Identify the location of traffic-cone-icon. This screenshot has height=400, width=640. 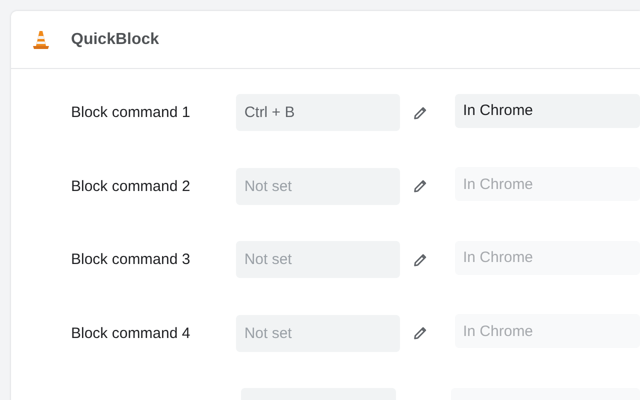
(41, 40).